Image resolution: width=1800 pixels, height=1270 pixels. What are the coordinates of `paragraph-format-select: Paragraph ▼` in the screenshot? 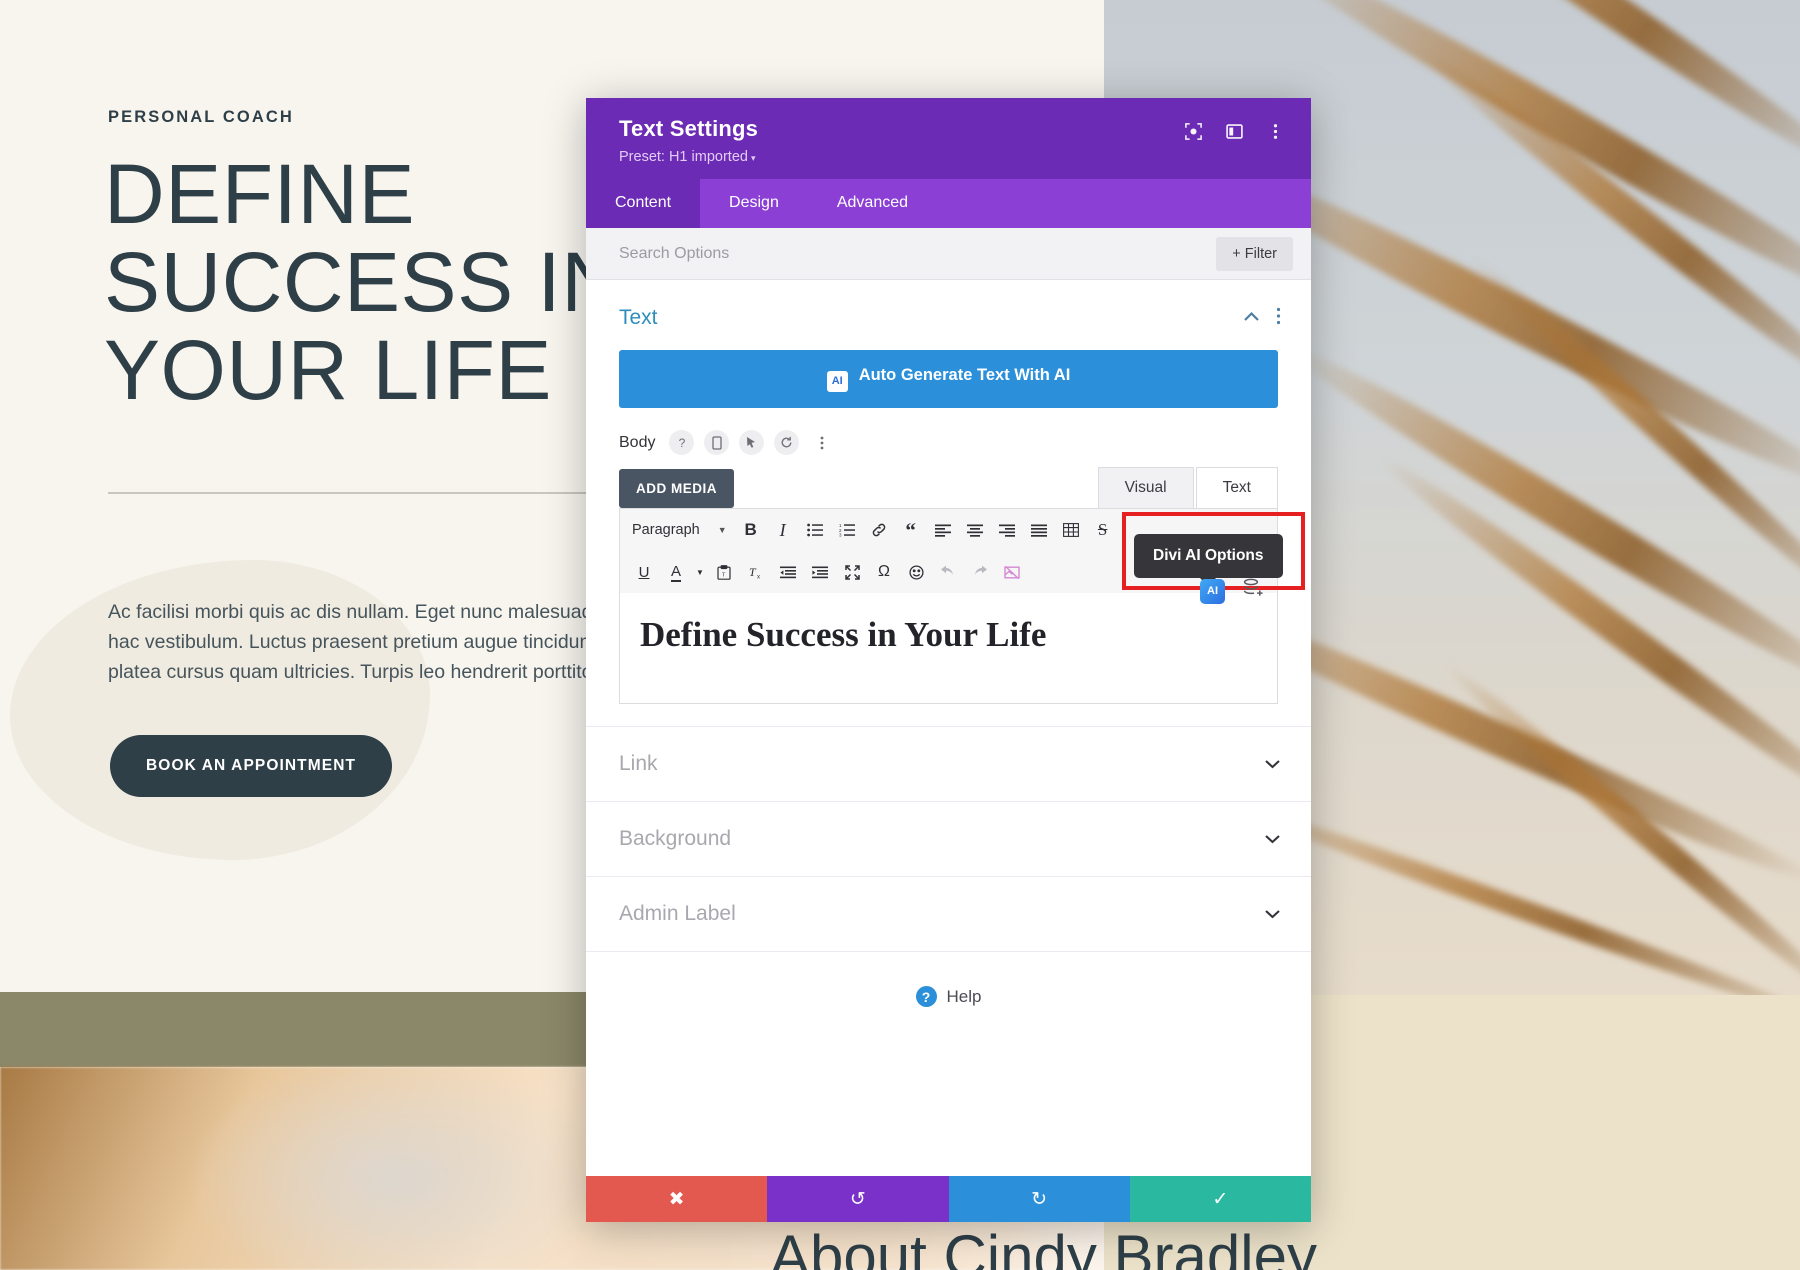 It's located at (681, 530).